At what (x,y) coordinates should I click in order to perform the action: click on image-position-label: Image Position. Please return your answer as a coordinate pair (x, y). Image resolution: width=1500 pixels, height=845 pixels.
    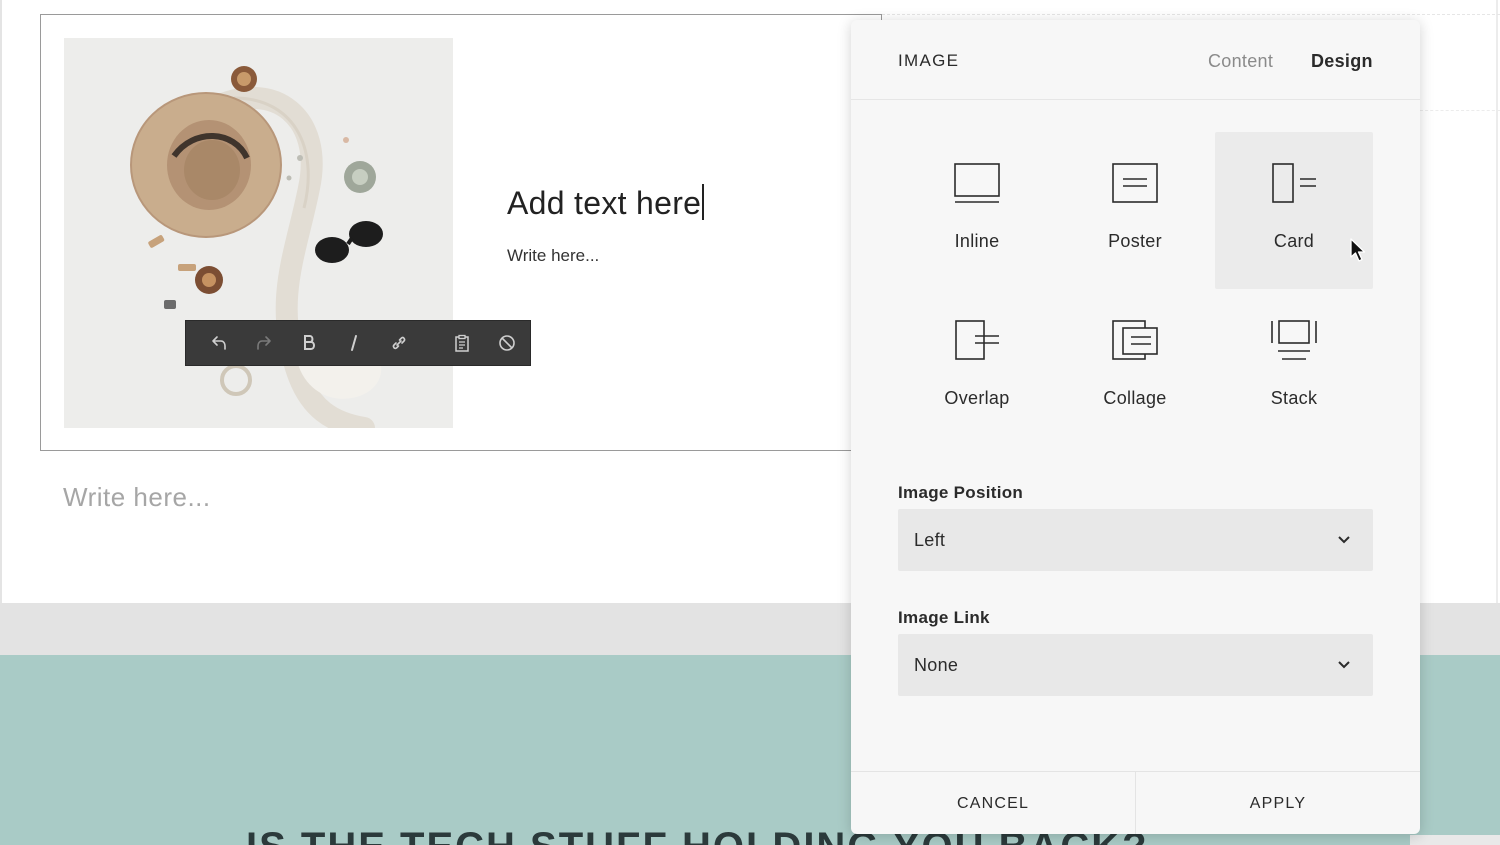
    Looking at the image, I should click on (961, 492).